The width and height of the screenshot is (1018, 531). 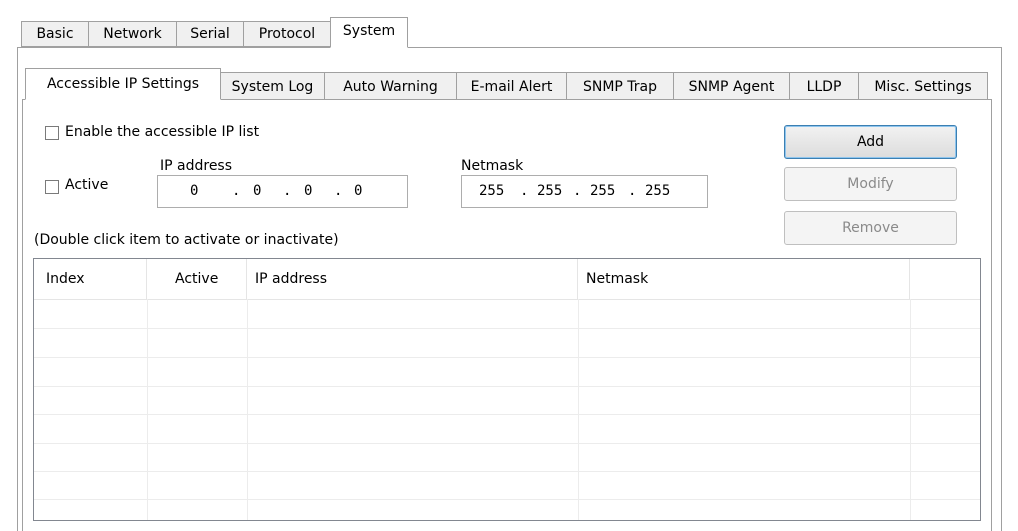 What do you see at coordinates (550, 191) in the screenshot?
I see `netmask-octet-2: 255` at bounding box center [550, 191].